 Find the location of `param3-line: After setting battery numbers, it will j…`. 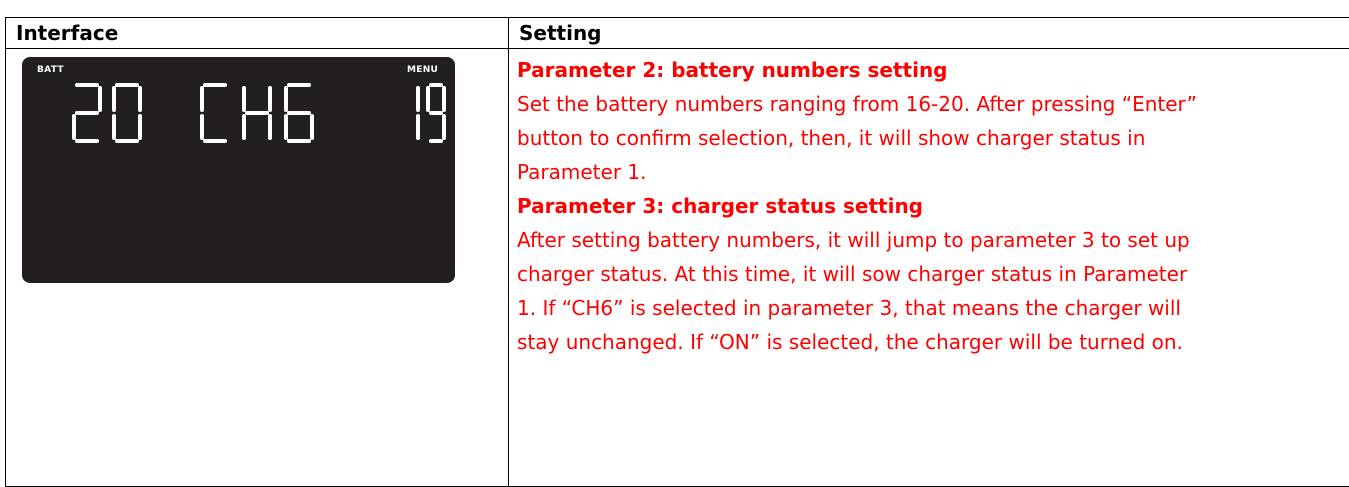

param3-line: After setting battery numbers, it will j… is located at coordinates (933, 240).